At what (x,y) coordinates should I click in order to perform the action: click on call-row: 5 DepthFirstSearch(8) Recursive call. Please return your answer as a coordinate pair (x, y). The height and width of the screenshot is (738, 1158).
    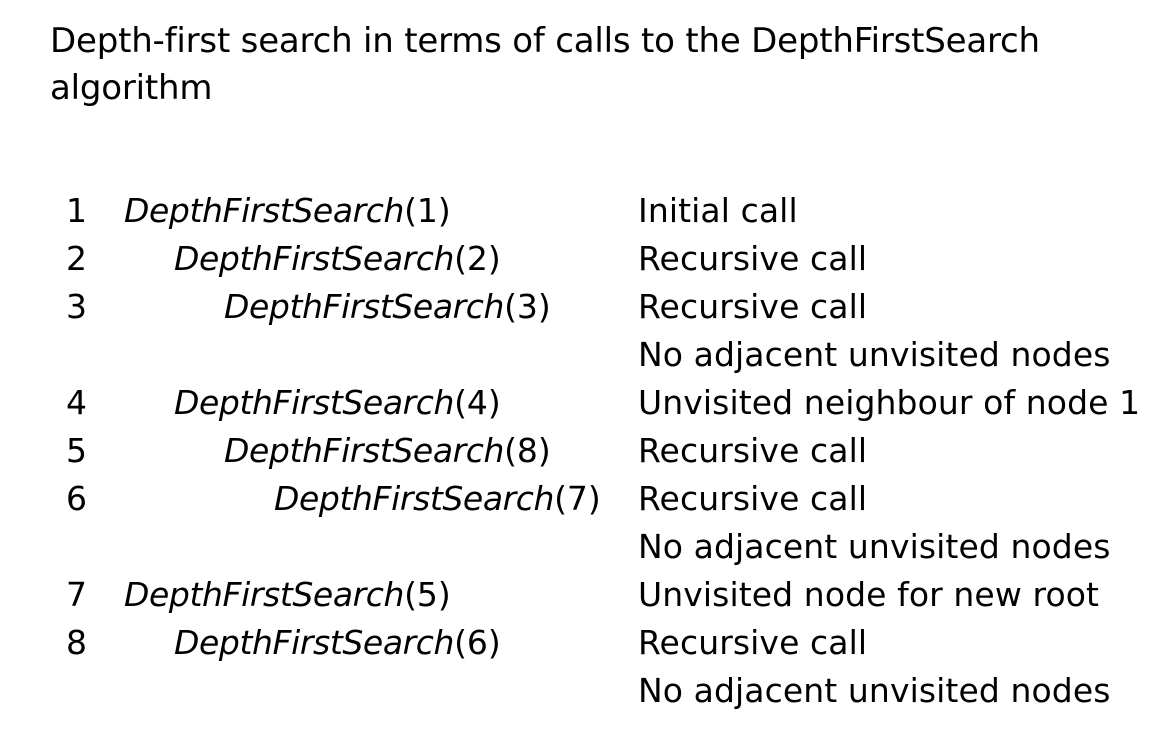
    Looking at the image, I should click on (579, 451).